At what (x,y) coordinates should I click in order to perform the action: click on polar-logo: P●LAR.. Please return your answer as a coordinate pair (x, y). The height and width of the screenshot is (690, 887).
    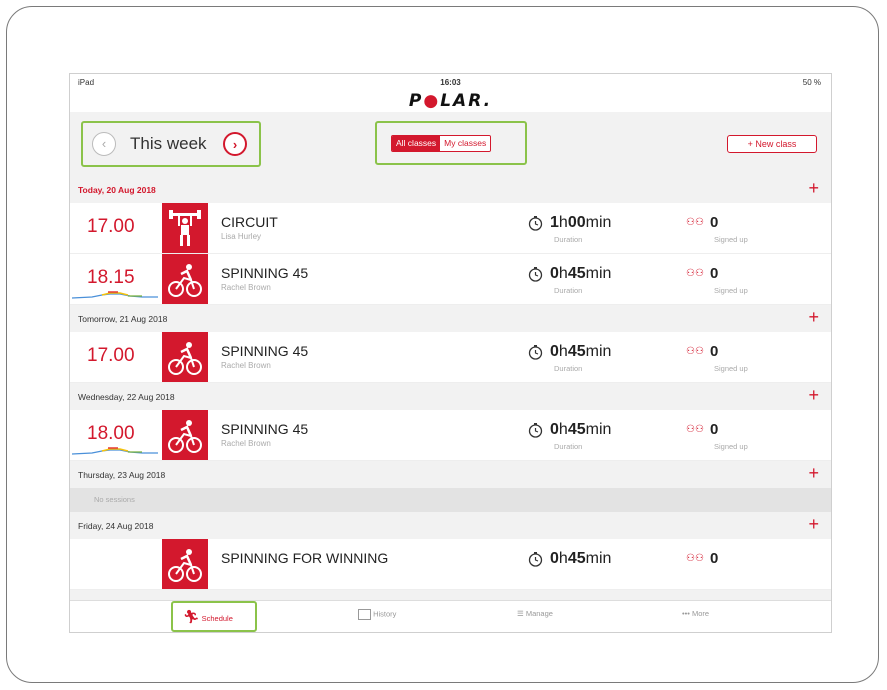
    Looking at the image, I should click on (450, 101).